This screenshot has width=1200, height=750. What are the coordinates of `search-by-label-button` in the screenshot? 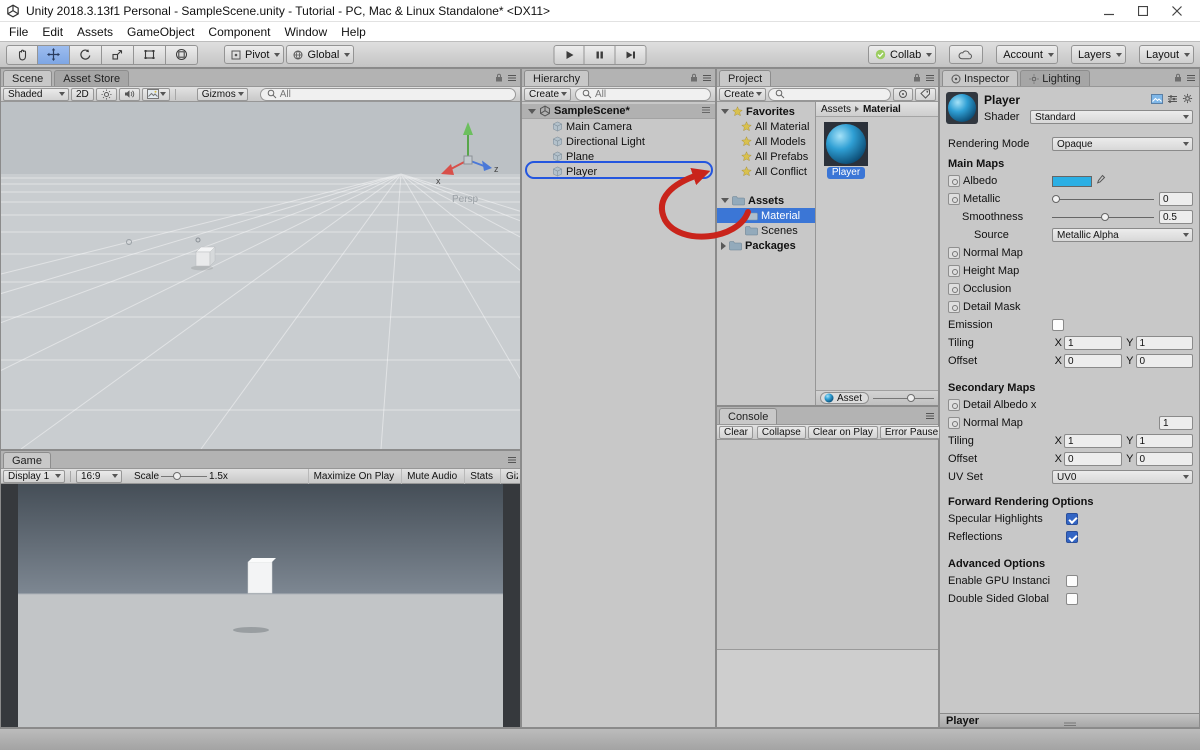 It's located at (925, 94).